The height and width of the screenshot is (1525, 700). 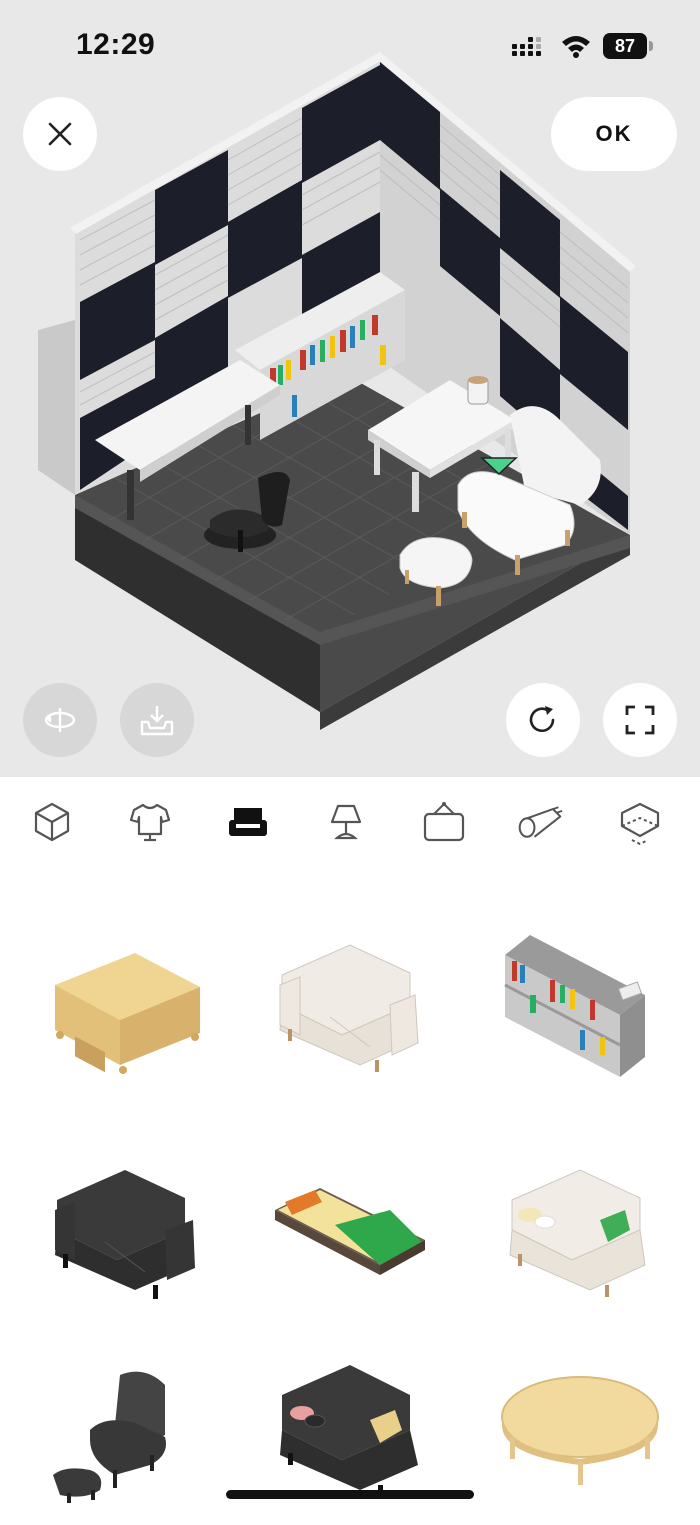 What do you see at coordinates (350, 1010) in the screenshot?
I see `catalog-item-white-sofa` at bounding box center [350, 1010].